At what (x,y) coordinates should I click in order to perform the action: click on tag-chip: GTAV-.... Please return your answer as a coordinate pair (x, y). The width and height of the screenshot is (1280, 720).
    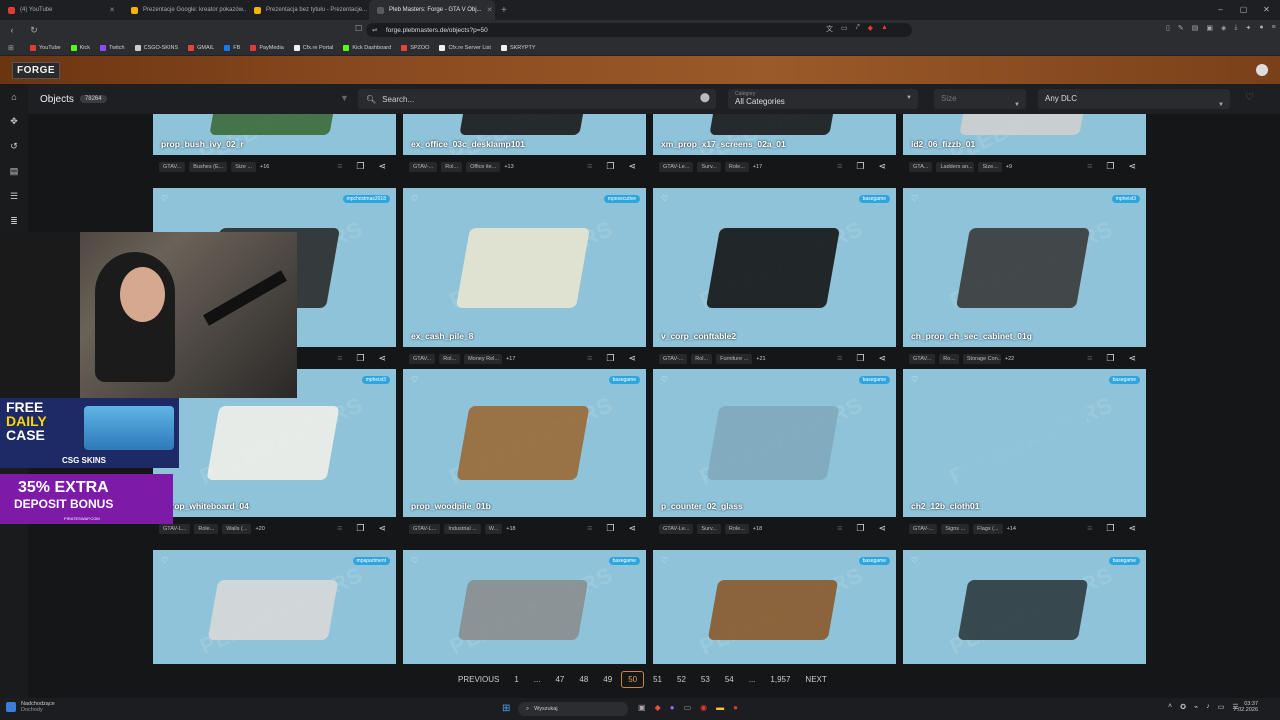
    Looking at the image, I should click on (423, 167).